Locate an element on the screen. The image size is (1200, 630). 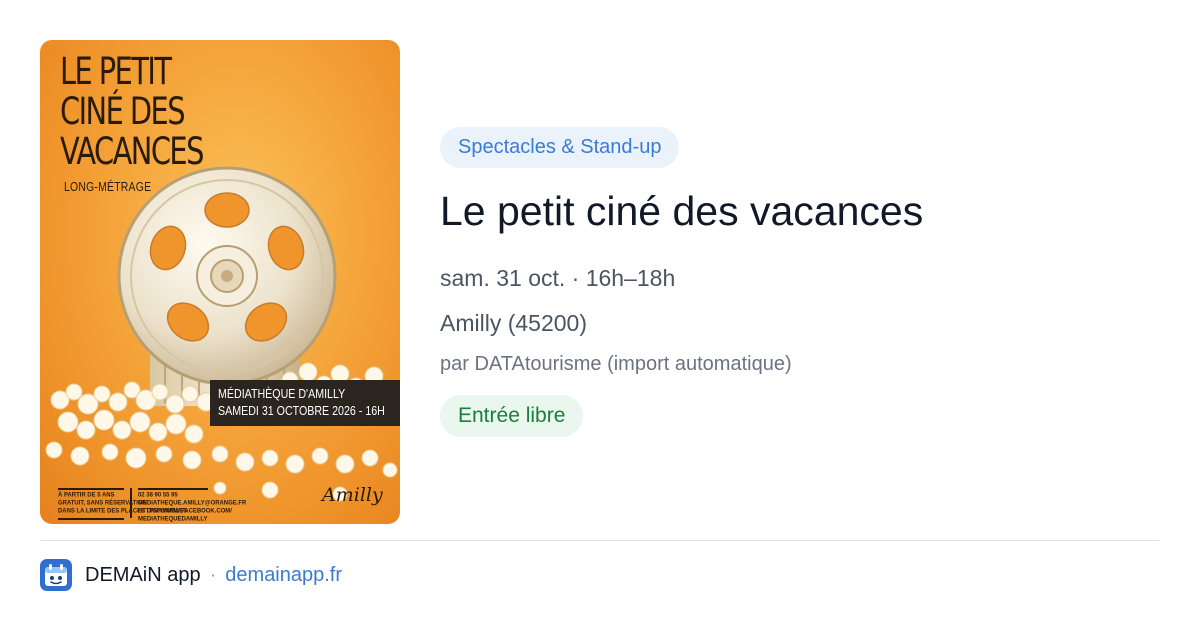
app-domain-link: demainapp.fr is located at coordinates (283, 575).